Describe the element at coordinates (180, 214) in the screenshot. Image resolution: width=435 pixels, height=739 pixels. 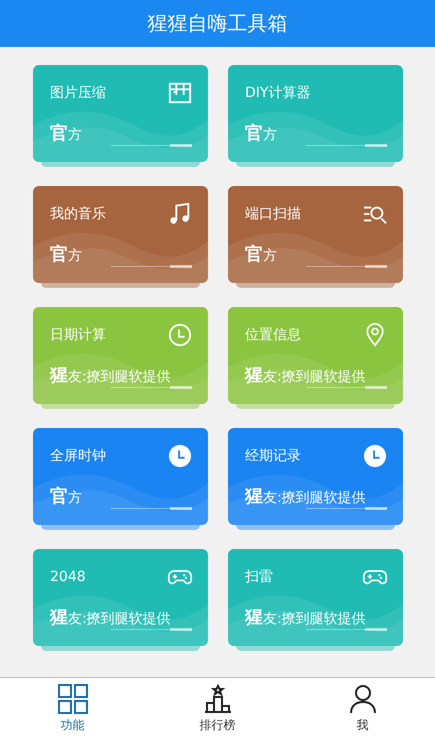
I see `music-note-icon` at that location.